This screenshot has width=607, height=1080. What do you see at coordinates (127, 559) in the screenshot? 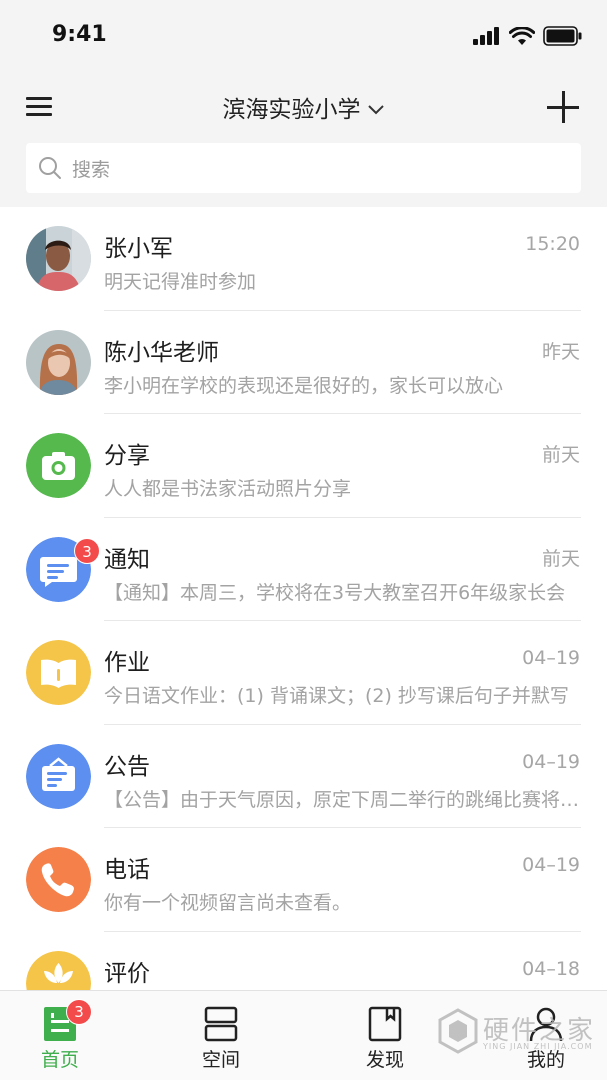
I see `chat-name: 通知` at bounding box center [127, 559].